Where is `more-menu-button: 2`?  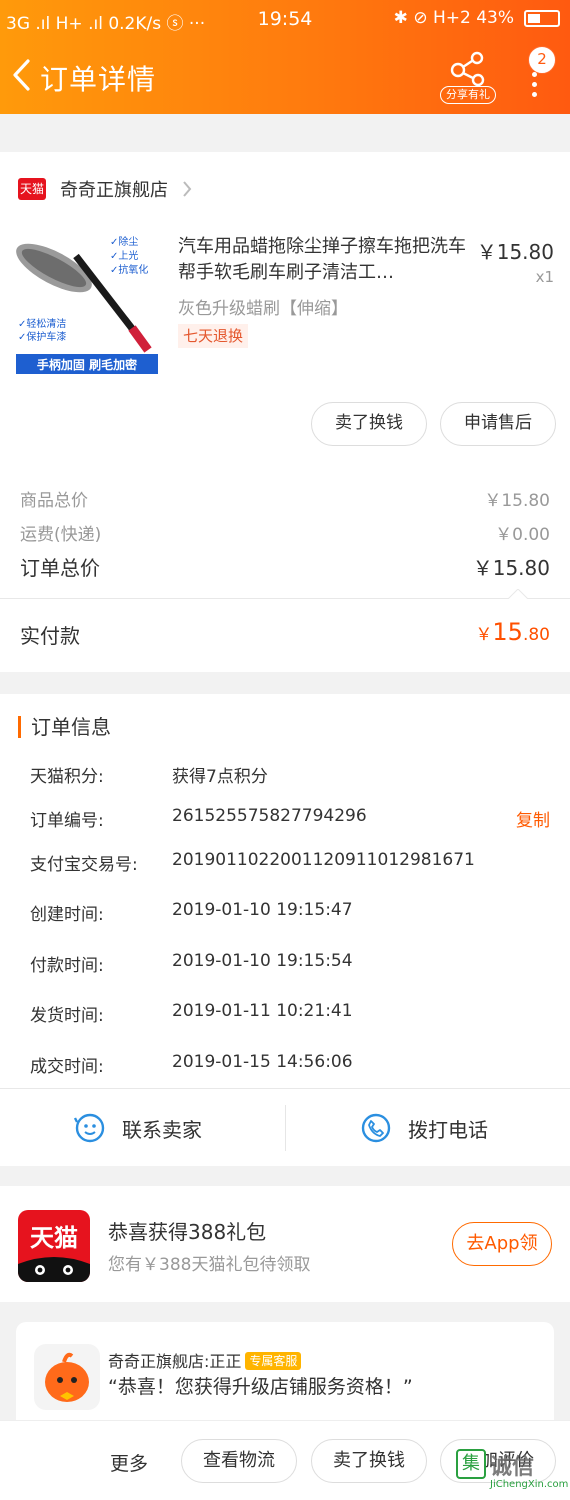
more-menu-button: 2 is located at coordinates (542, 76).